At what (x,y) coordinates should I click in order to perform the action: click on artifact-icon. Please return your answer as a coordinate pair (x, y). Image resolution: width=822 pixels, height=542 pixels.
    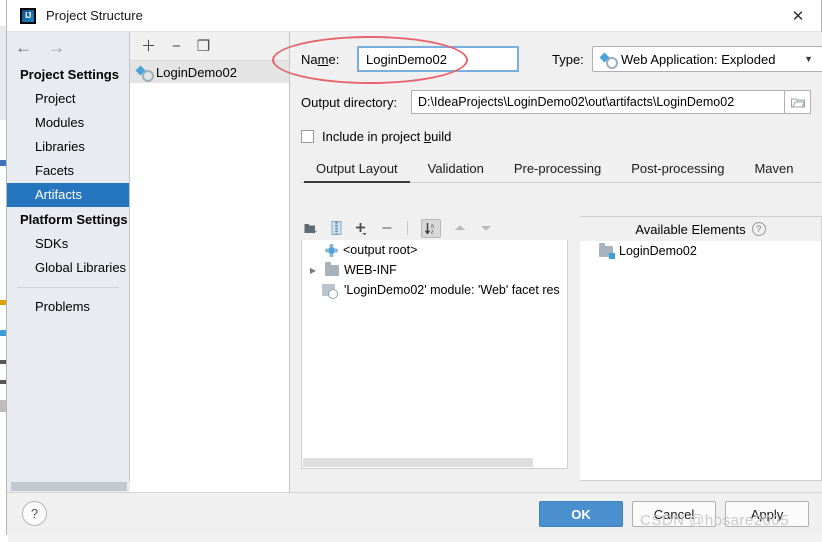
    Looking at the image, I should click on (145, 74).